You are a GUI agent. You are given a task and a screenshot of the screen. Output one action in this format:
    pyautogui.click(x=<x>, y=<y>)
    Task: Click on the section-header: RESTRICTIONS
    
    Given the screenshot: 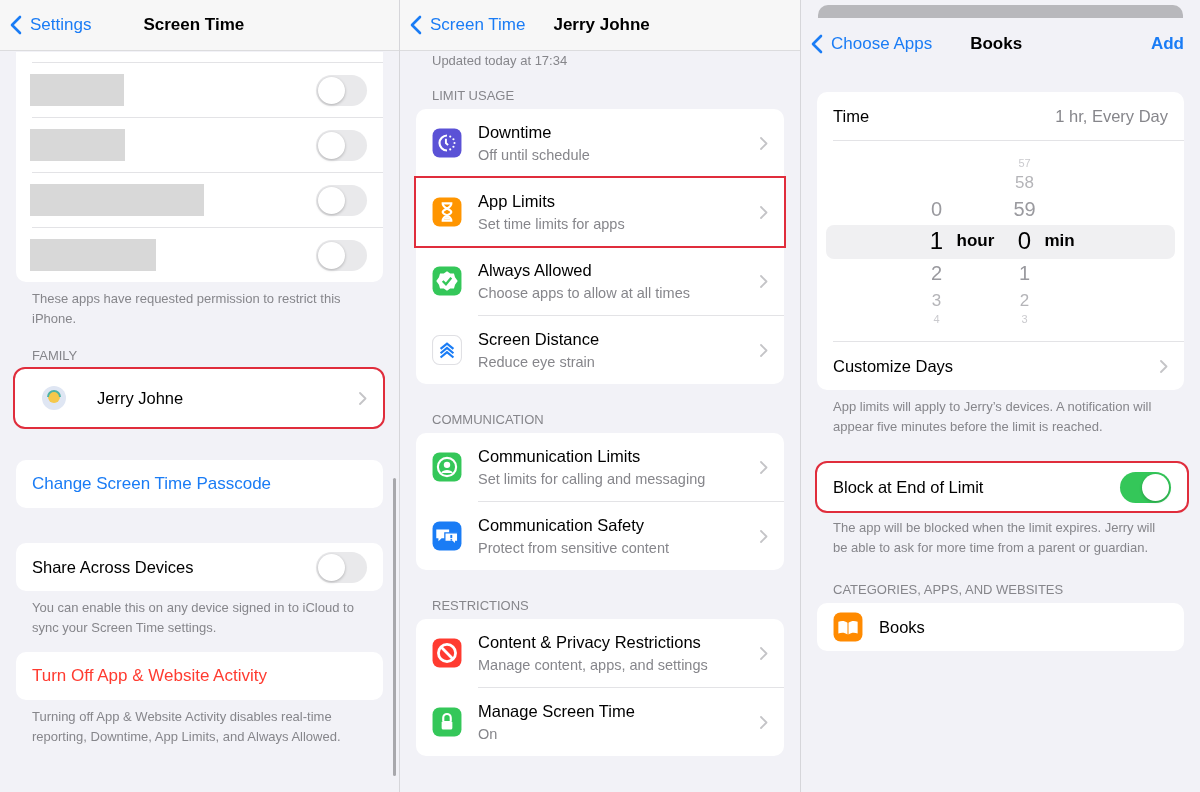 What is the action you would take?
    pyautogui.click(x=480, y=606)
    